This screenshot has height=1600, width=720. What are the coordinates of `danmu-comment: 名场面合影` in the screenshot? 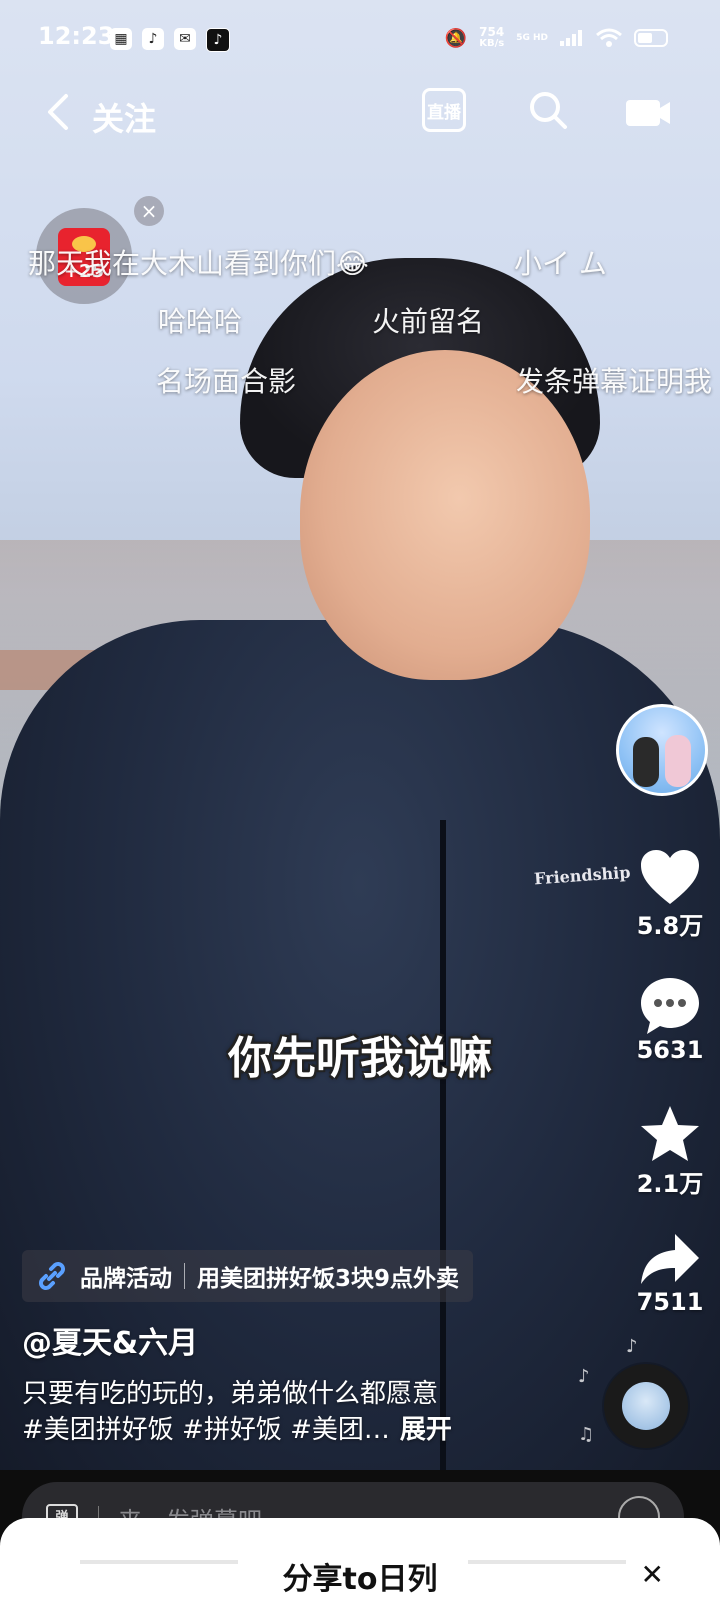 It's located at (226, 381).